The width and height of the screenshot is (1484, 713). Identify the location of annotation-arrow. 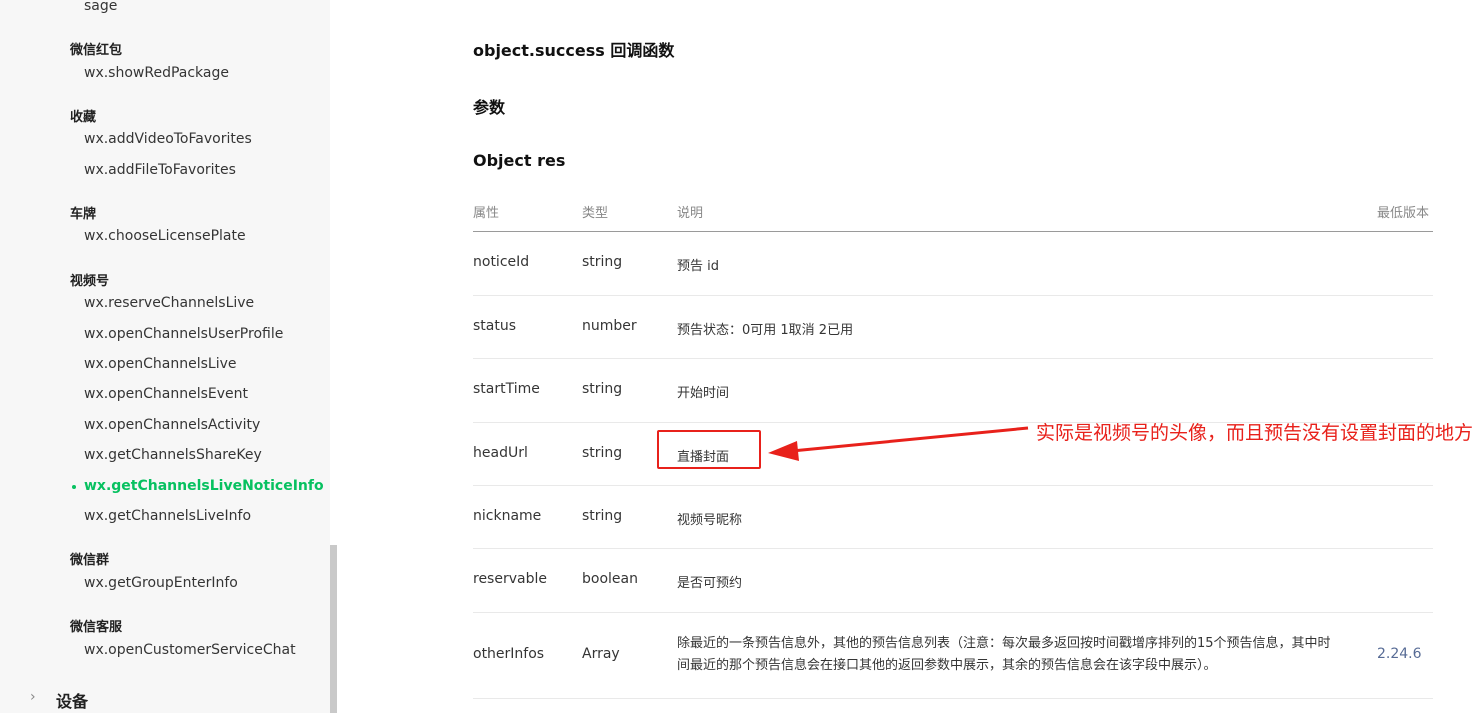
(898, 443).